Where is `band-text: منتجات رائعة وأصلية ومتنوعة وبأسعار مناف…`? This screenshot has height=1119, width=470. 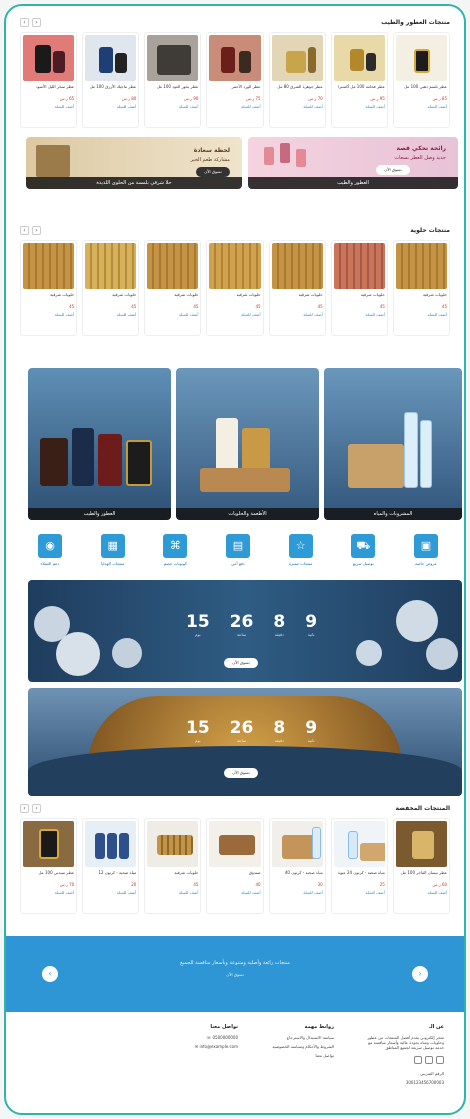 band-text: منتجات رائعة وأصلية ومتنوعة وبأسعار مناف… is located at coordinates (235, 963).